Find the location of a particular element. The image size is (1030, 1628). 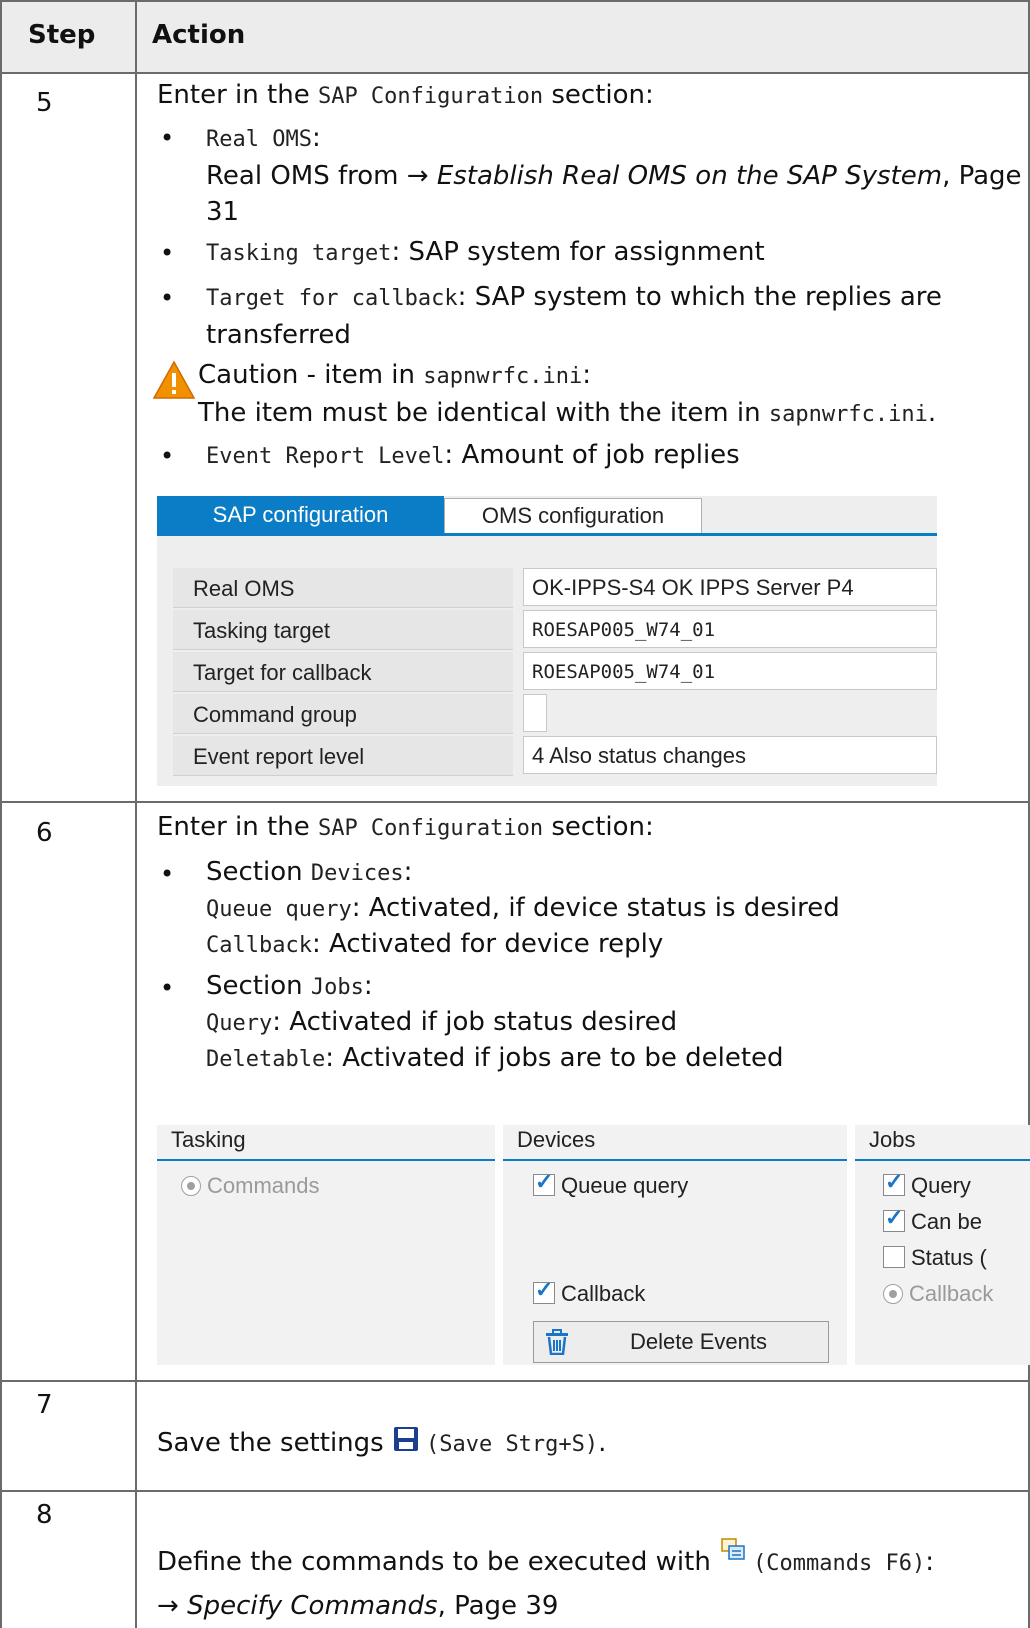

trash-icon is located at coordinates (557, 1342).